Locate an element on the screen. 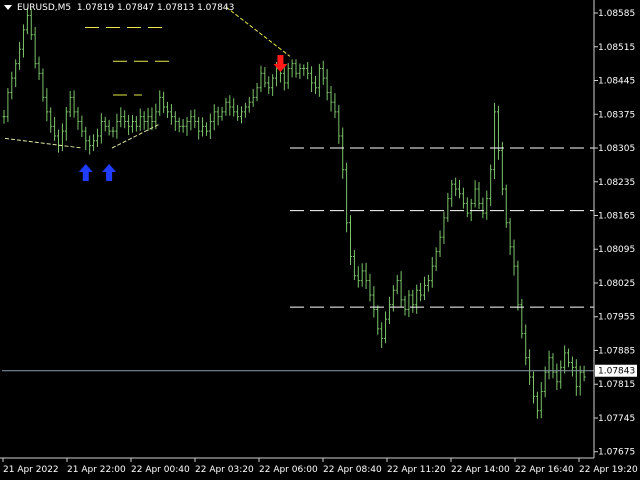  current-price-label: 1.07843 is located at coordinates (616, 372).